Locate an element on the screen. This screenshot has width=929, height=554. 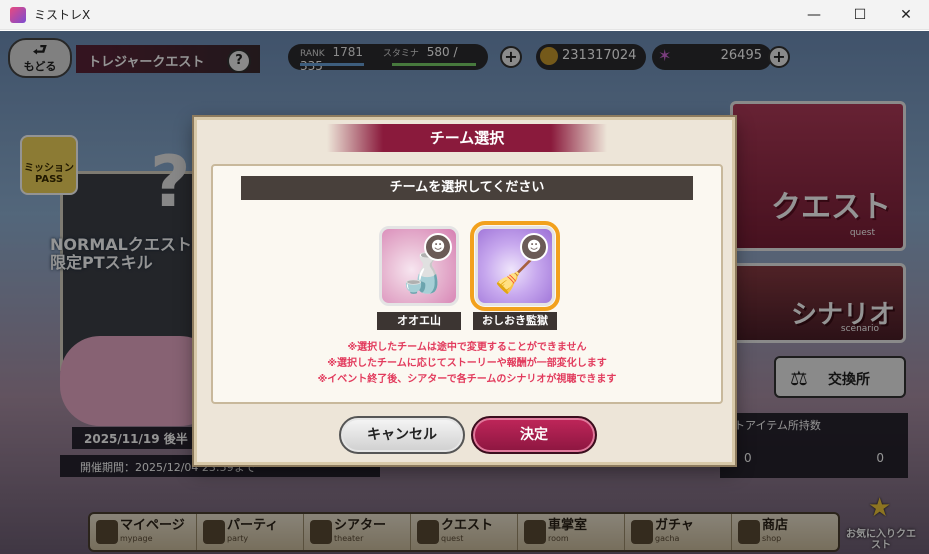
dialog-header: チーム選択 is located at coordinates (467, 138).